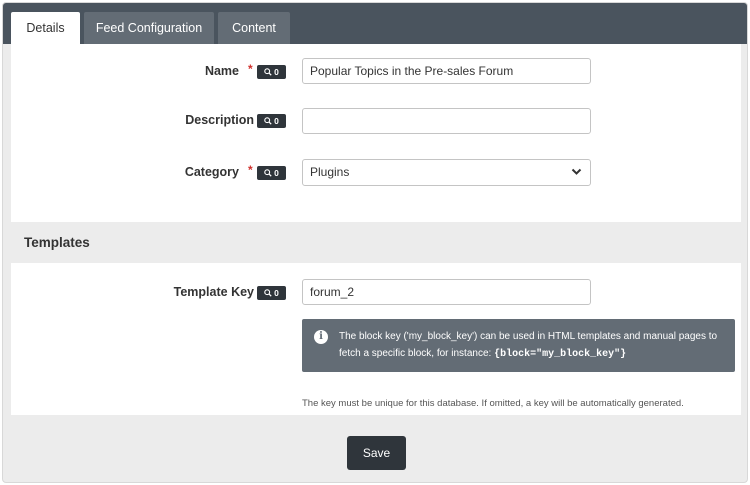 The width and height of the screenshot is (750, 485). I want to click on description-mention-badge: 0, so click(271, 121).